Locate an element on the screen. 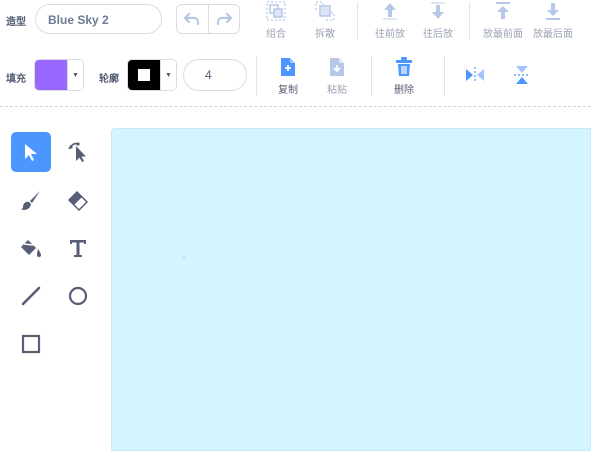 Image resolution: width=591 pixels, height=451 pixels. group-icon is located at coordinates (276, 11).